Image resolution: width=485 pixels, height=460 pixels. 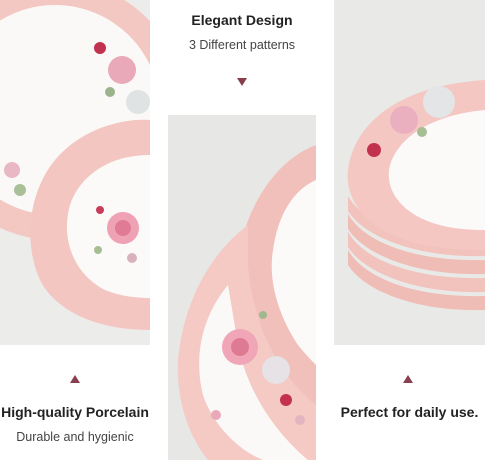 I want to click on top-title: Elegant Design, so click(x=242, y=20).